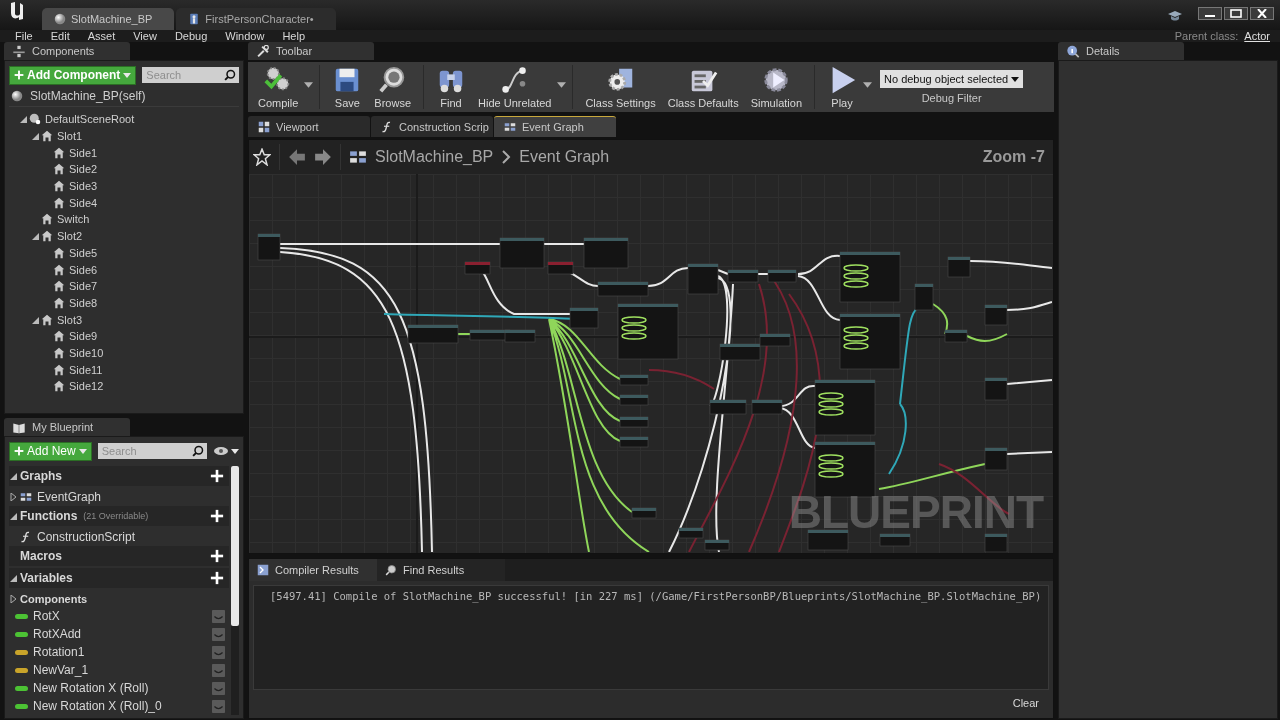 The width and height of the screenshot is (1280, 720). I want to click on menu-item: View, so click(145, 36).